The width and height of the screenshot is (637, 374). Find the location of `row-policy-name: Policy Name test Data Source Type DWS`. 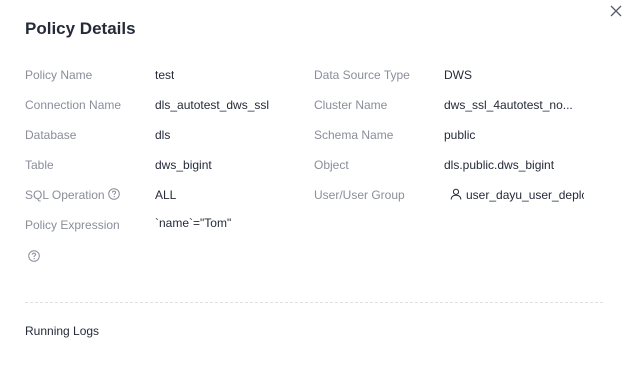

row-policy-name: Policy Name test Data Source Type DWS is located at coordinates (318, 75).